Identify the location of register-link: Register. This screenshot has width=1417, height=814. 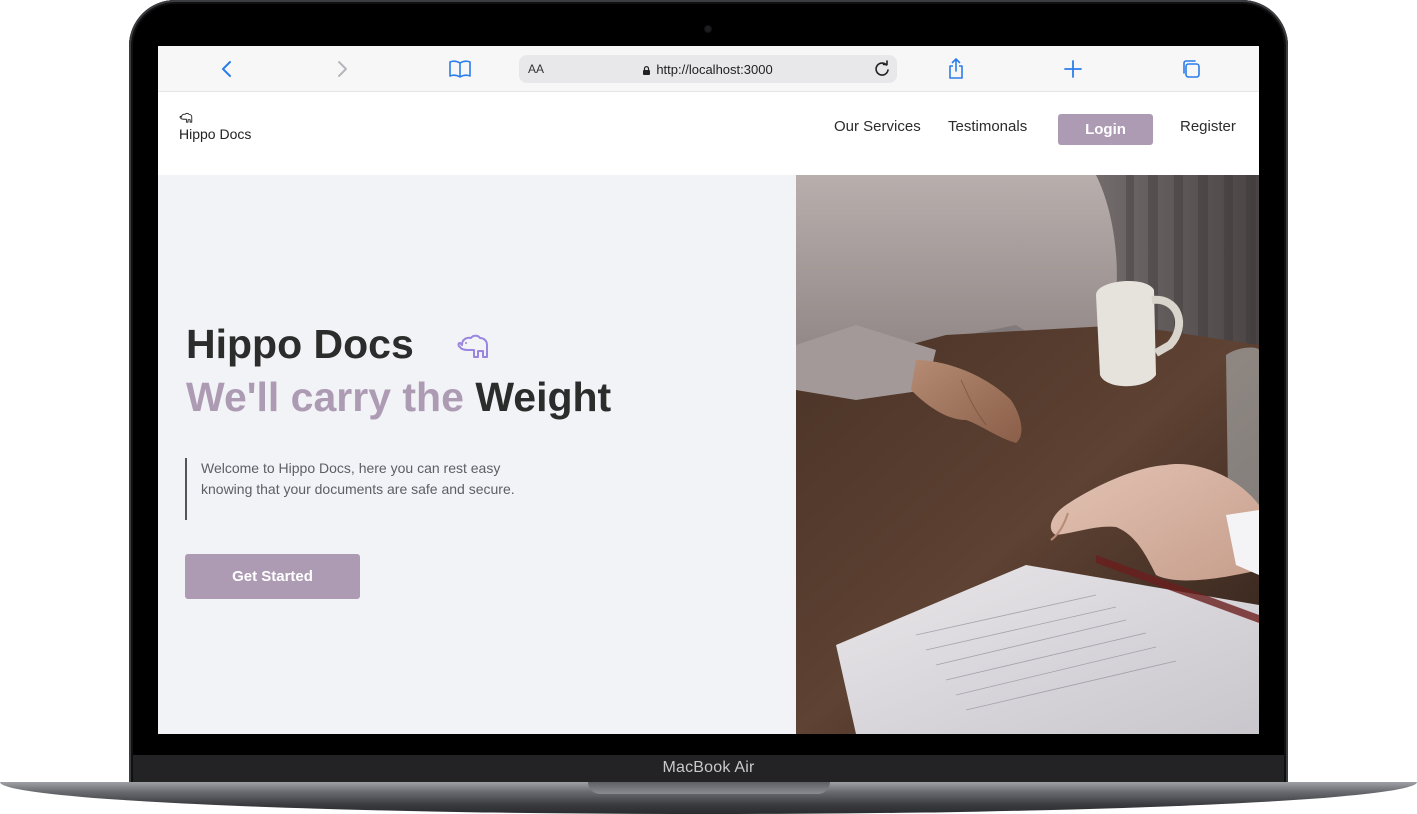
(1208, 126).